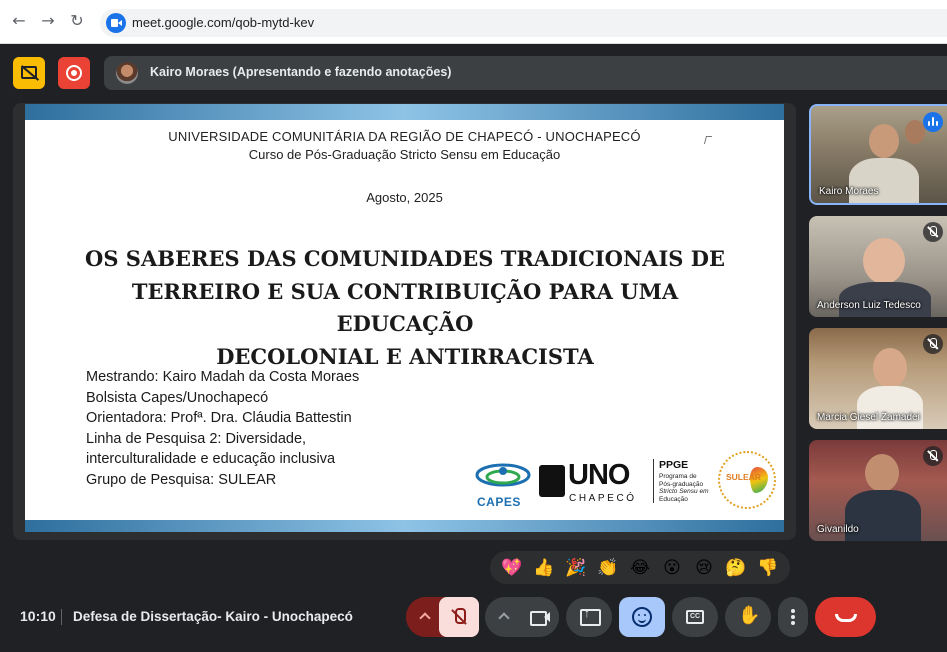  I want to click on back-arrow-icon: ←, so click(19, 21).